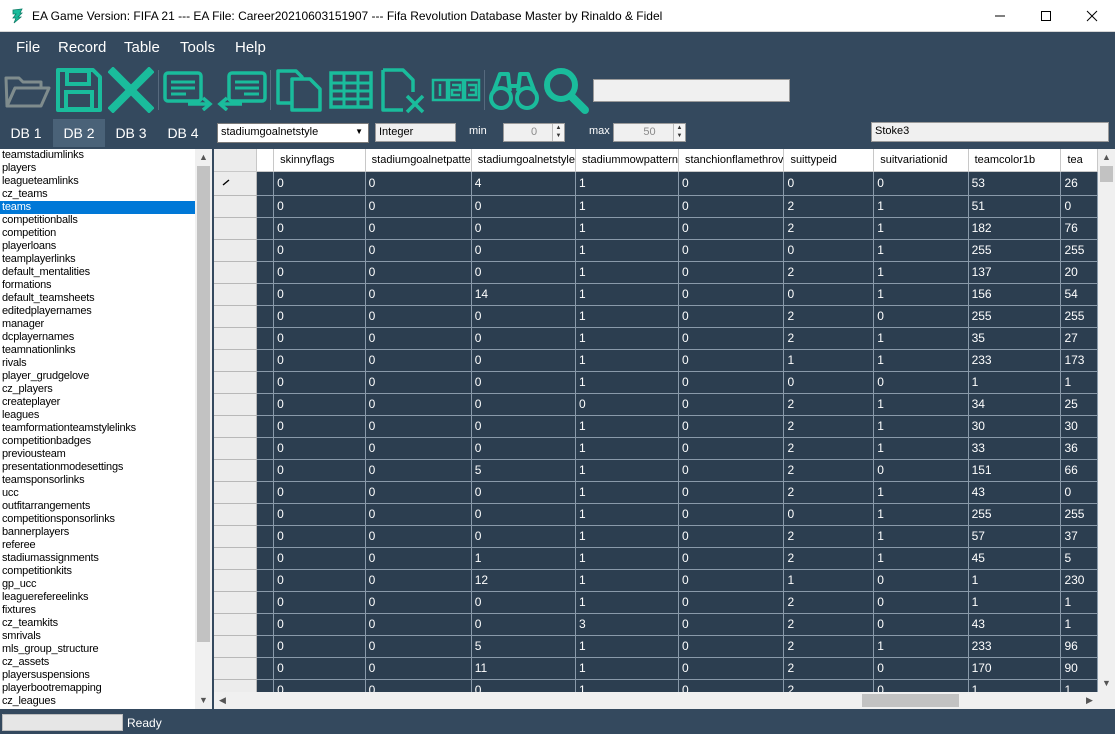  What do you see at coordinates (97, 545) in the screenshot?
I see `table-list-item: referee` at bounding box center [97, 545].